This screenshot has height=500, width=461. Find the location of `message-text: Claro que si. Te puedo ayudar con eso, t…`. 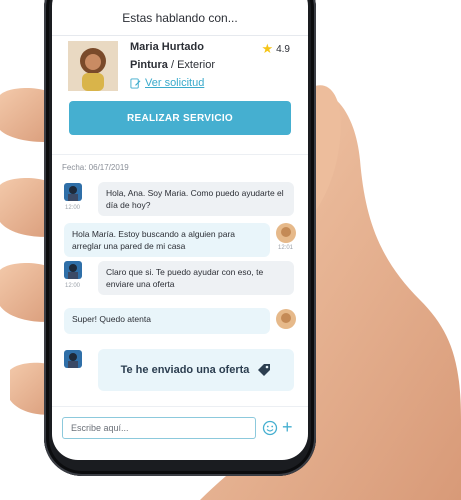

message-text: Claro que si. Te puedo ayudar con eso, t… is located at coordinates (185, 278).